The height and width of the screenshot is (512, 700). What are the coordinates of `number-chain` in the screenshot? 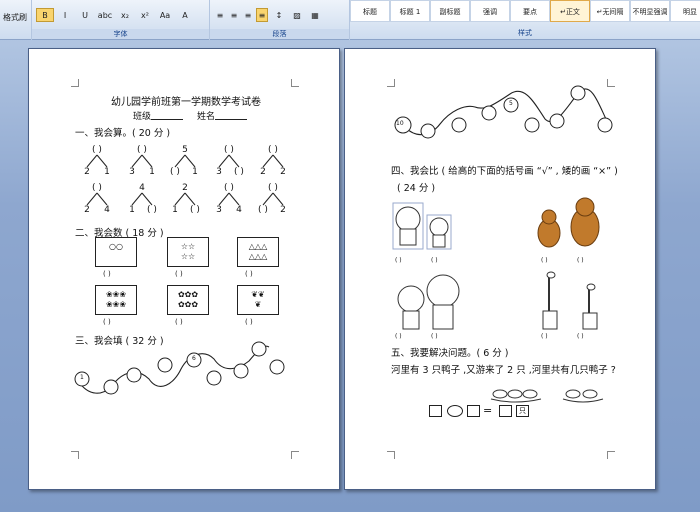 It's located at (179, 368).